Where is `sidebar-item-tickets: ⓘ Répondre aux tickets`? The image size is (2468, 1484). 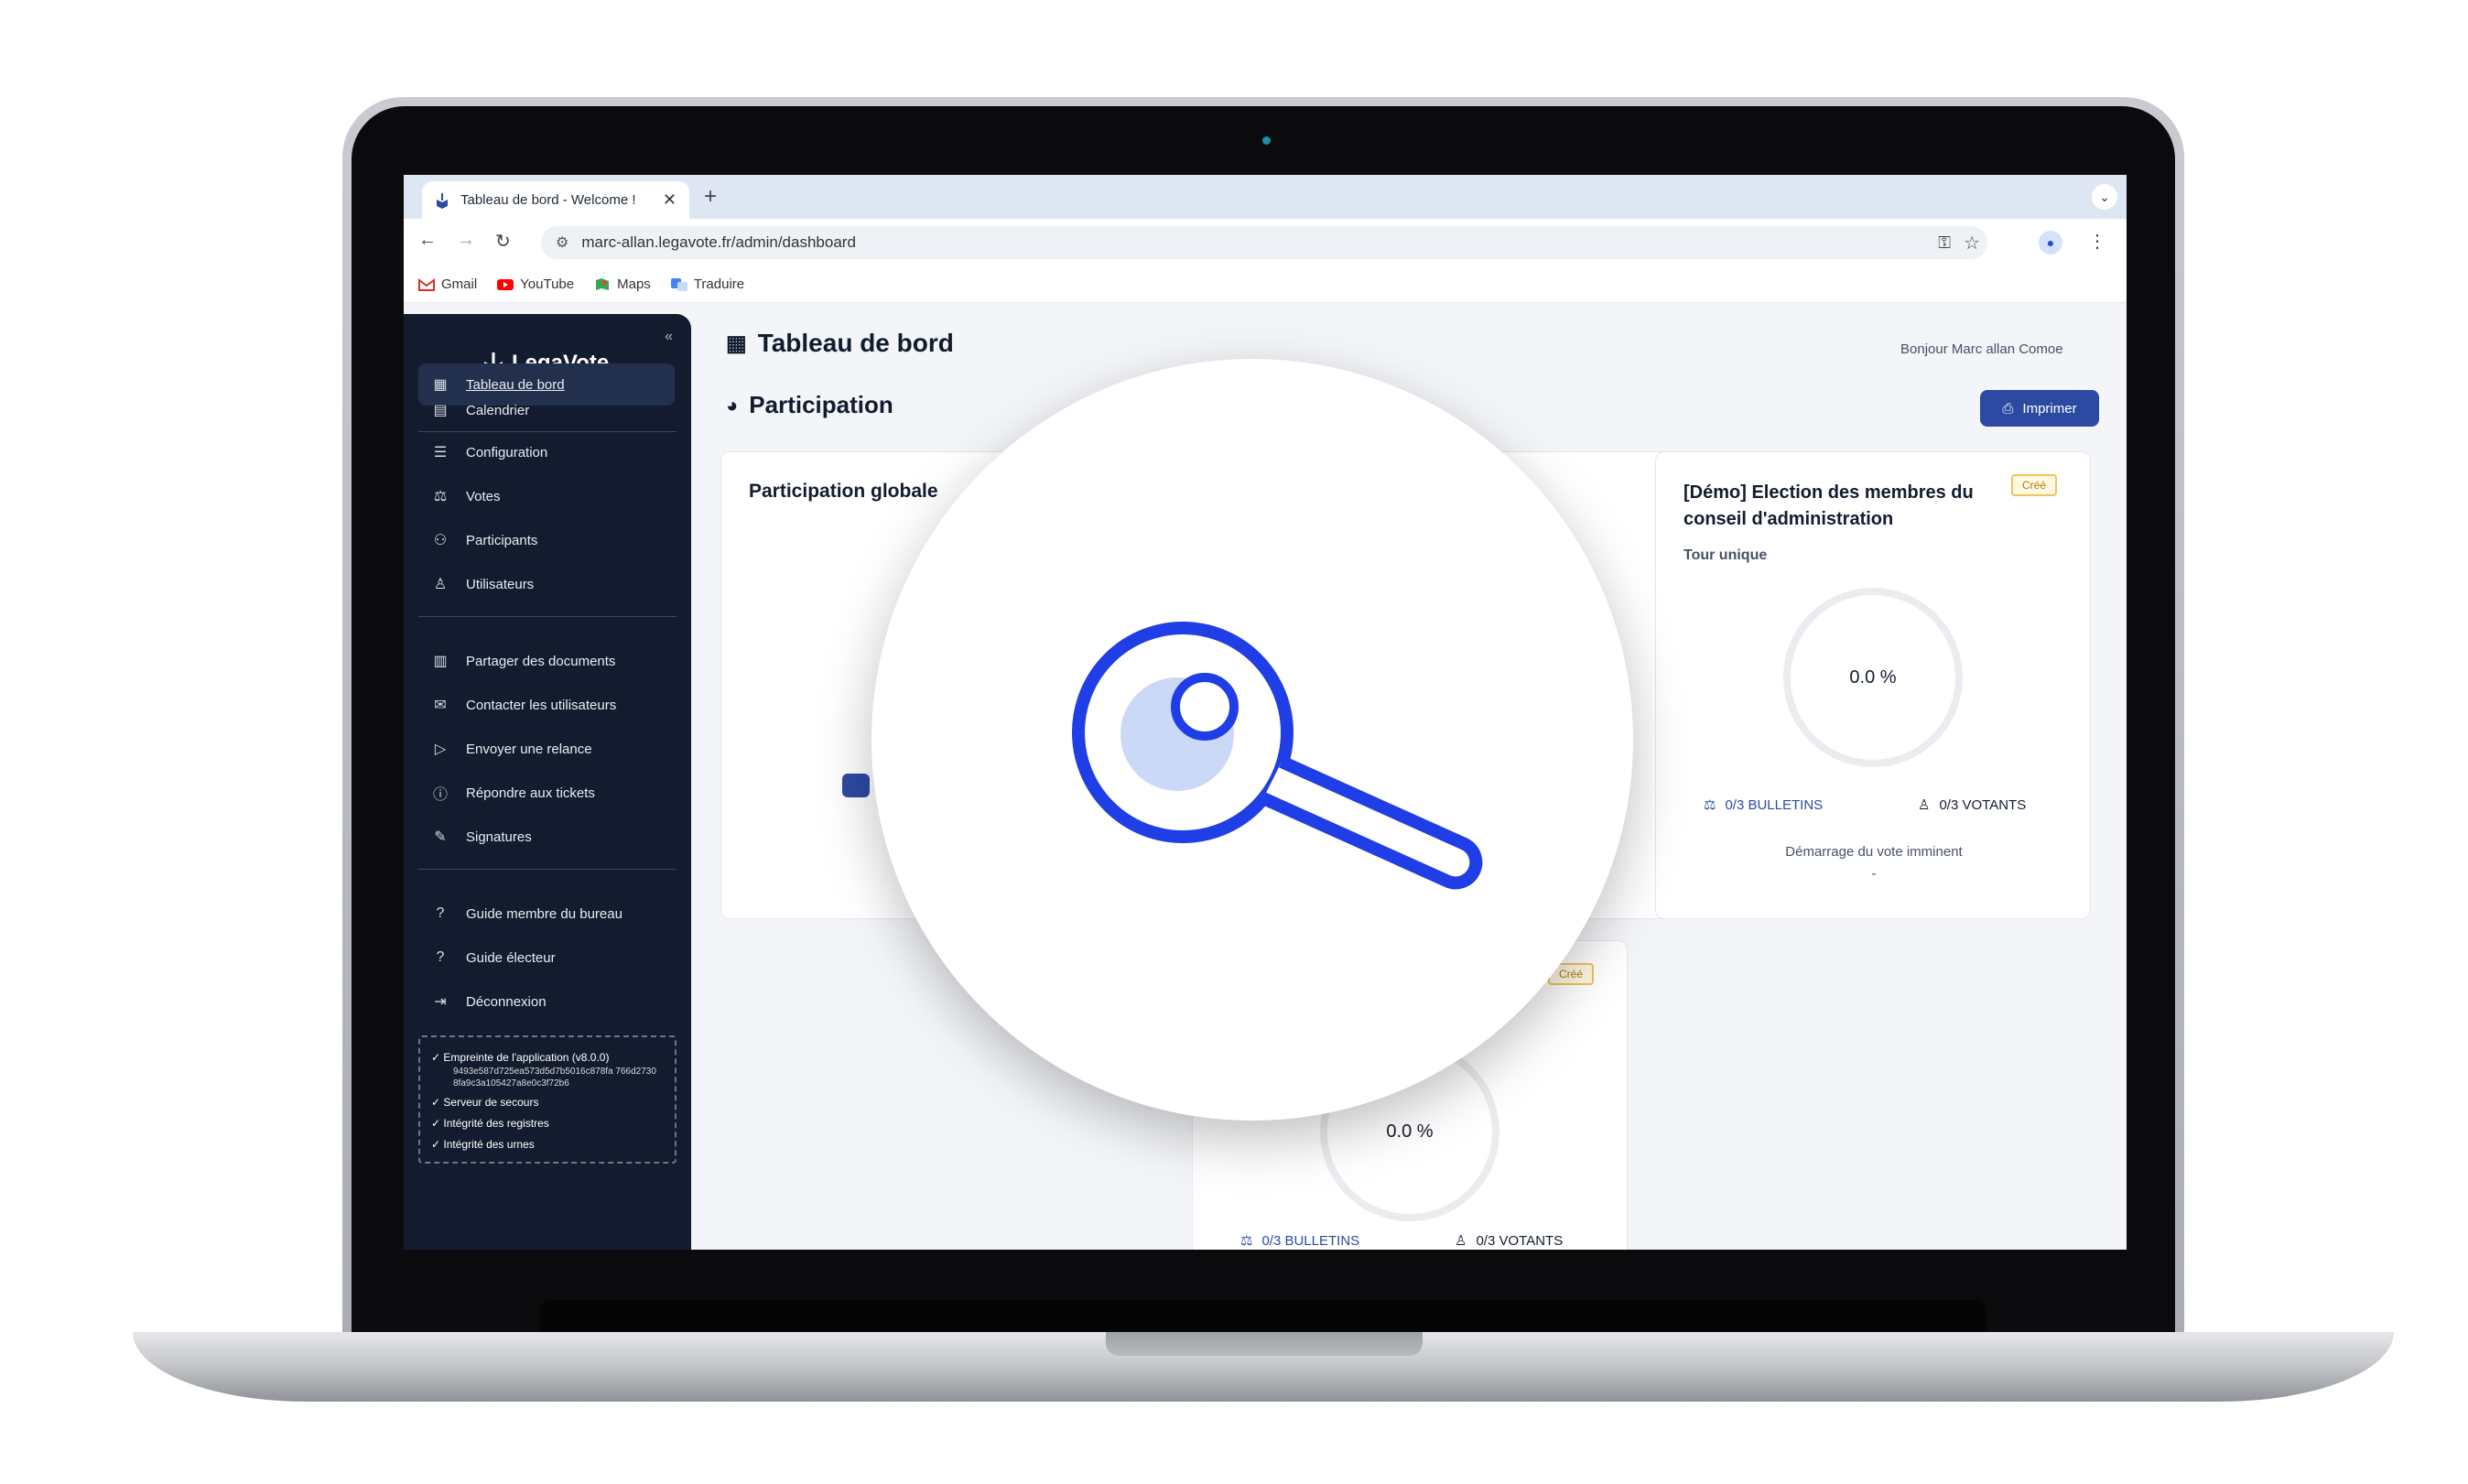
sidebar-item-tickets: ⓘ Répondre aux tickets is located at coordinates (546, 793).